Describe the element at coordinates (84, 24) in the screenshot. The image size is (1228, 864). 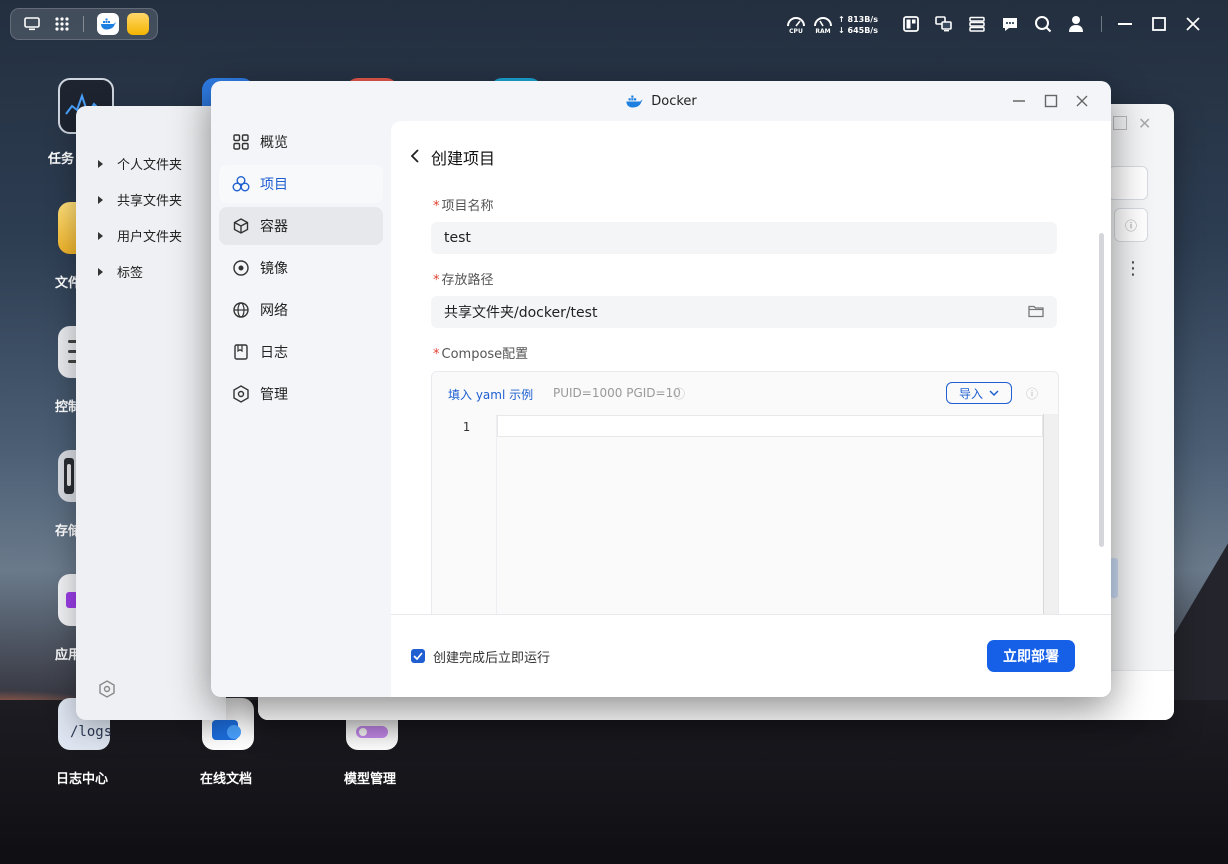
I see `taskbar-left` at that location.